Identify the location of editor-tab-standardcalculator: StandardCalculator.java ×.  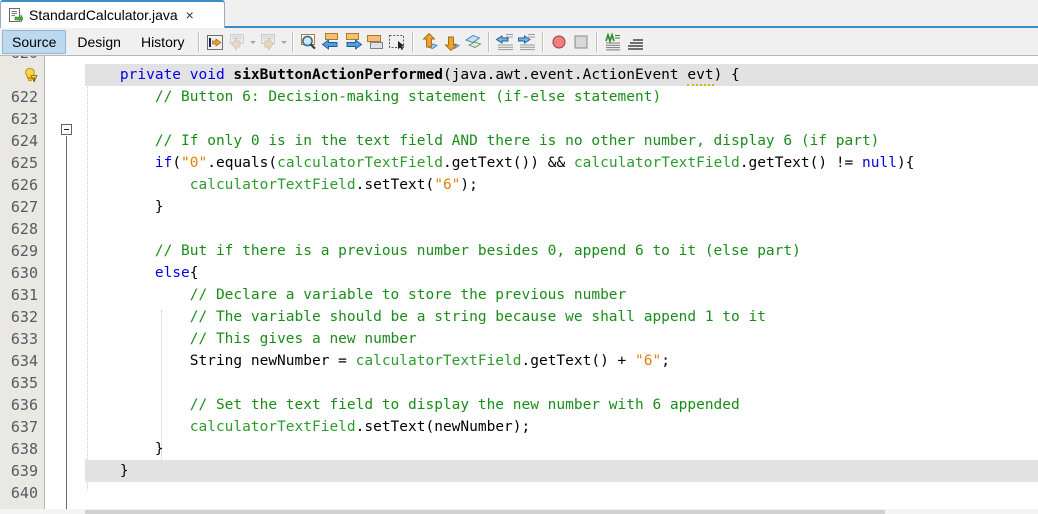
(112, 14).